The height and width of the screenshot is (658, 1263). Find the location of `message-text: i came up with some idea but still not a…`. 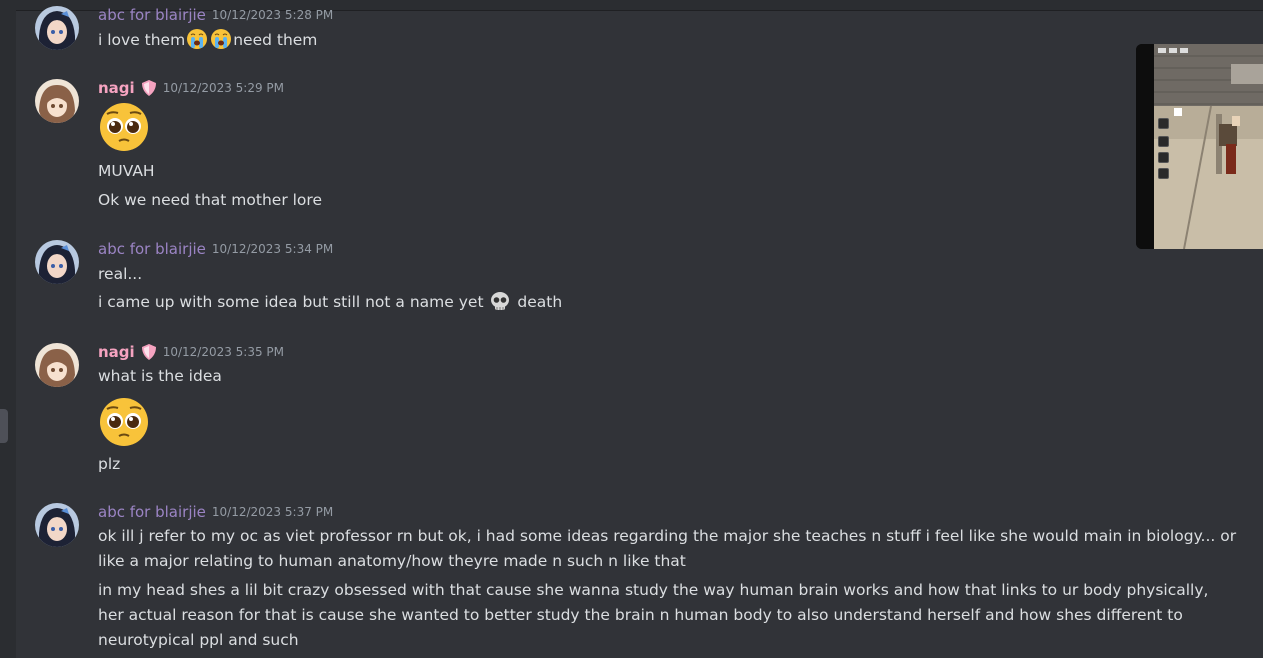

message-text: i came up with some idea but still not a… is located at coordinates (330, 302).